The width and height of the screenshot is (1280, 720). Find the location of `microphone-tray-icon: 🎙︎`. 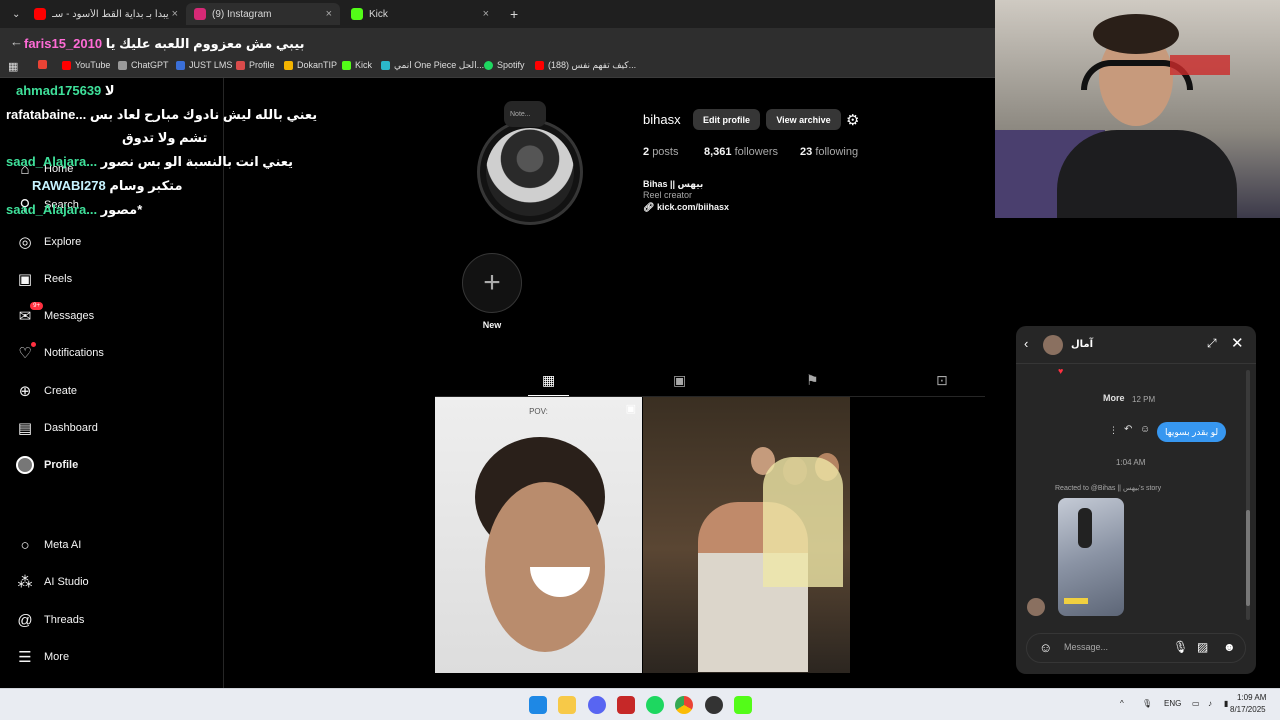

microphone-tray-icon: 🎙︎ is located at coordinates (1147, 703).